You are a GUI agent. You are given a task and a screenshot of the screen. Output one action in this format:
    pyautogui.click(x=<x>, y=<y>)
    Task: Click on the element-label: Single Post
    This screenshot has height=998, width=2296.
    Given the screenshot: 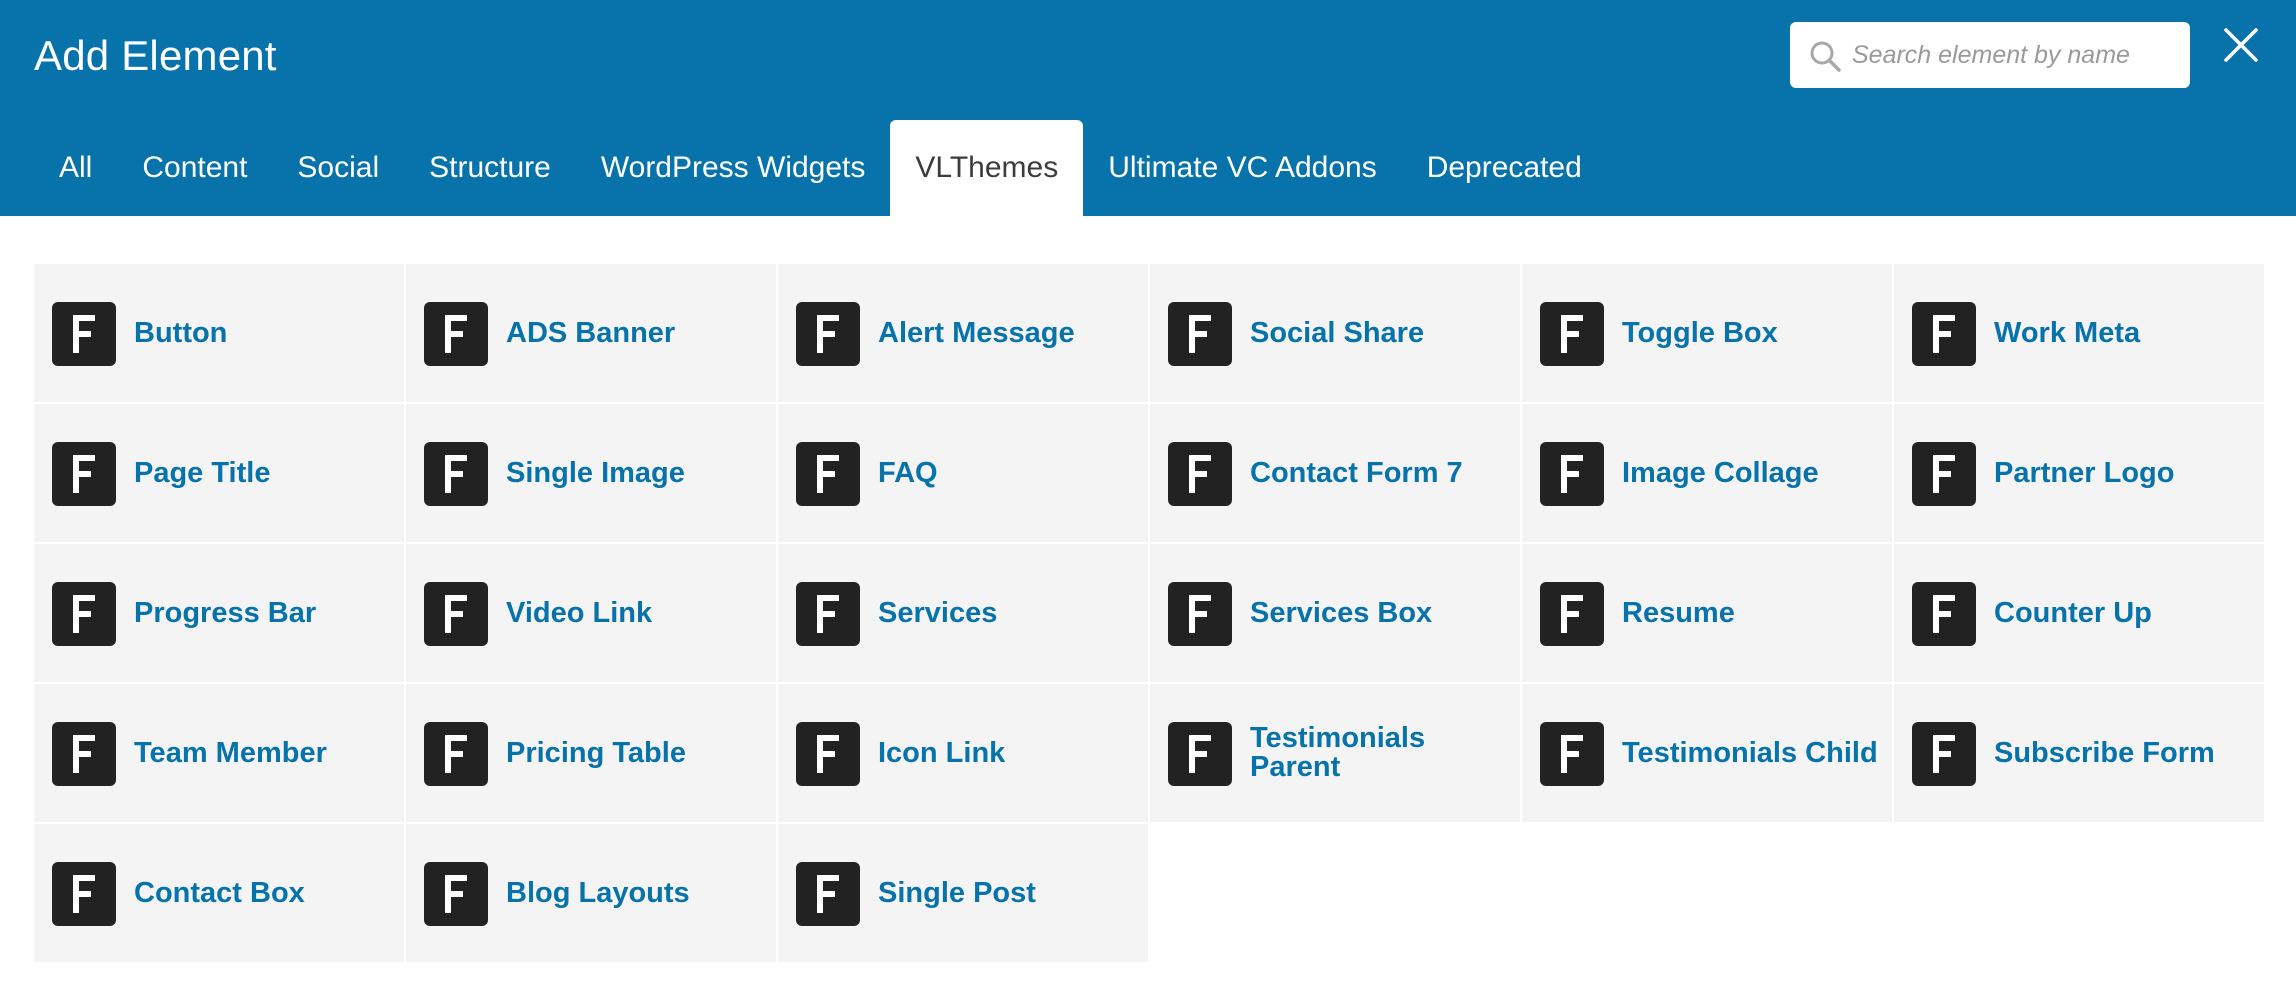 What is the action you would take?
    pyautogui.click(x=957, y=892)
    